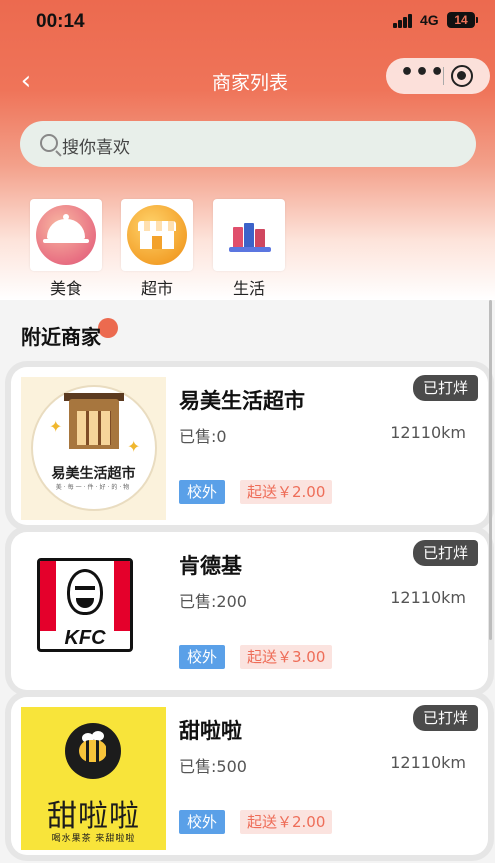  I want to click on food-cloche-icon, so click(66, 235).